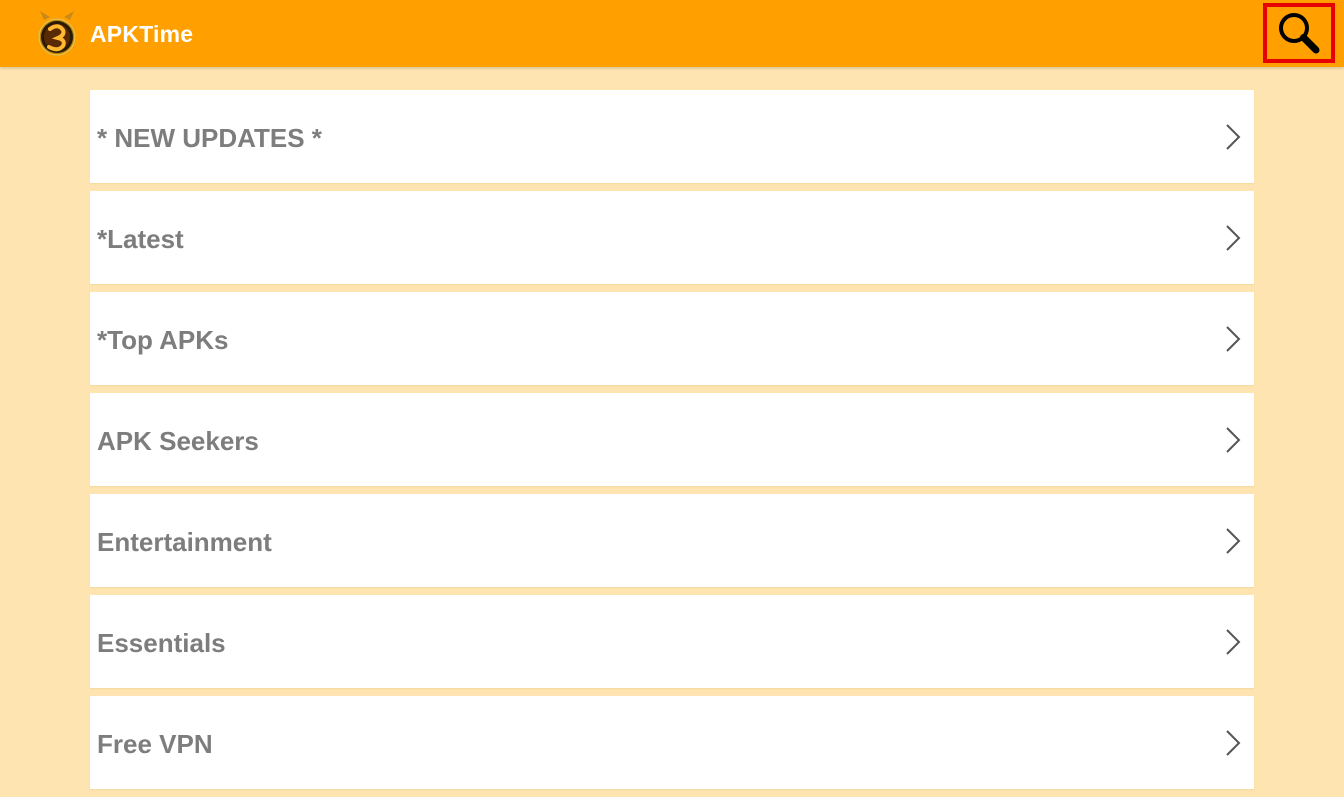  I want to click on app-bar: APKTime, so click(672, 33).